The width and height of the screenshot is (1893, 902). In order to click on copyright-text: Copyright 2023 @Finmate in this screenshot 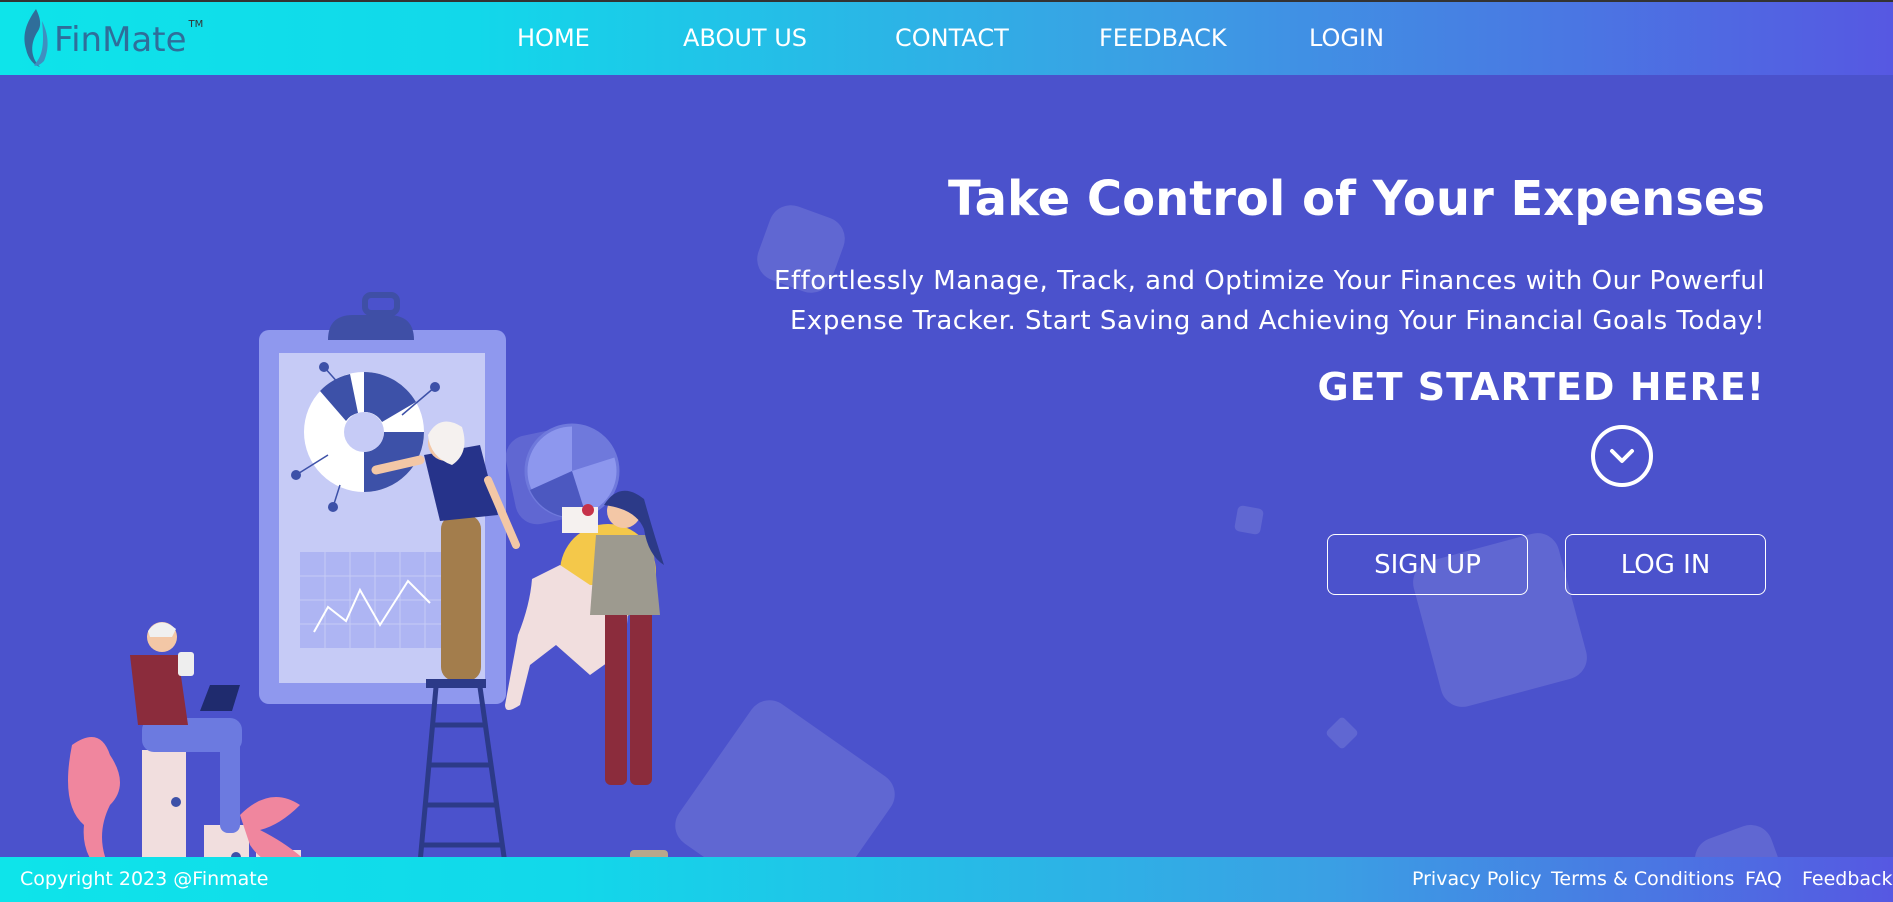, I will do `click(144, 879)`.